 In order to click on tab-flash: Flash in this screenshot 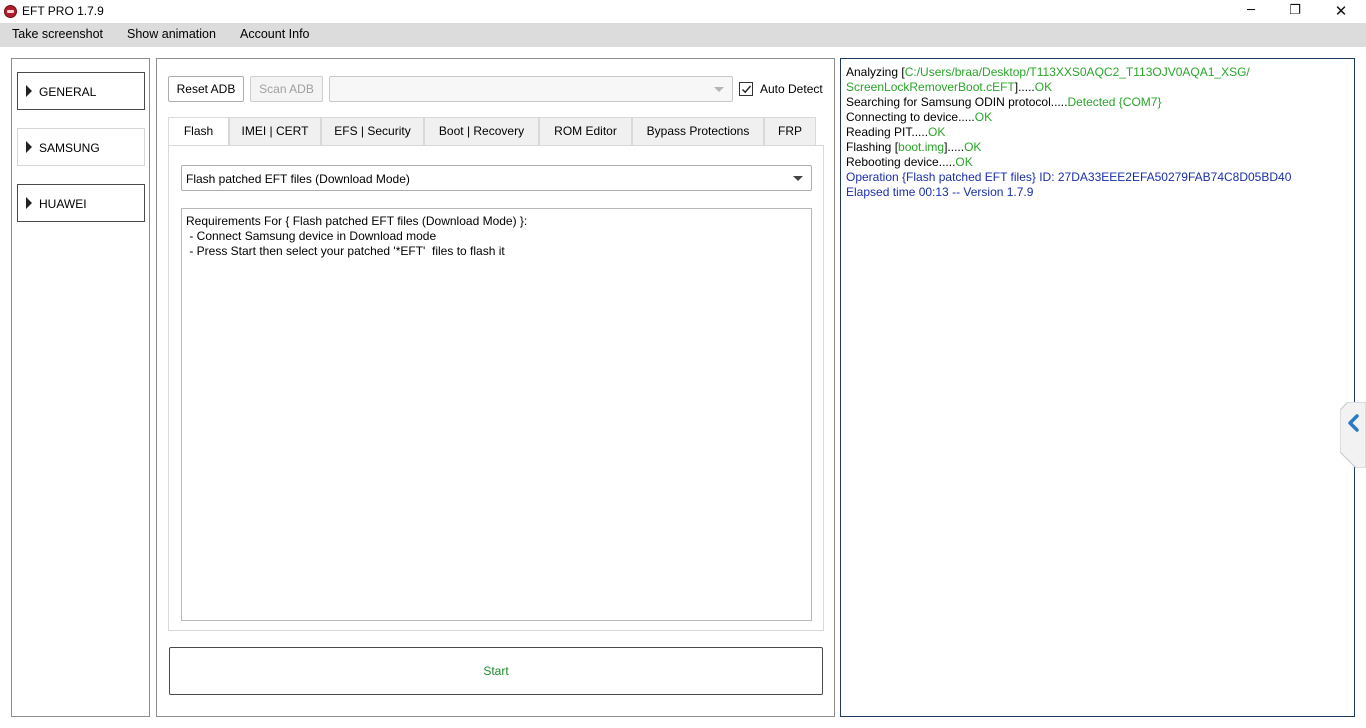, I will do `click(198, 131)`.